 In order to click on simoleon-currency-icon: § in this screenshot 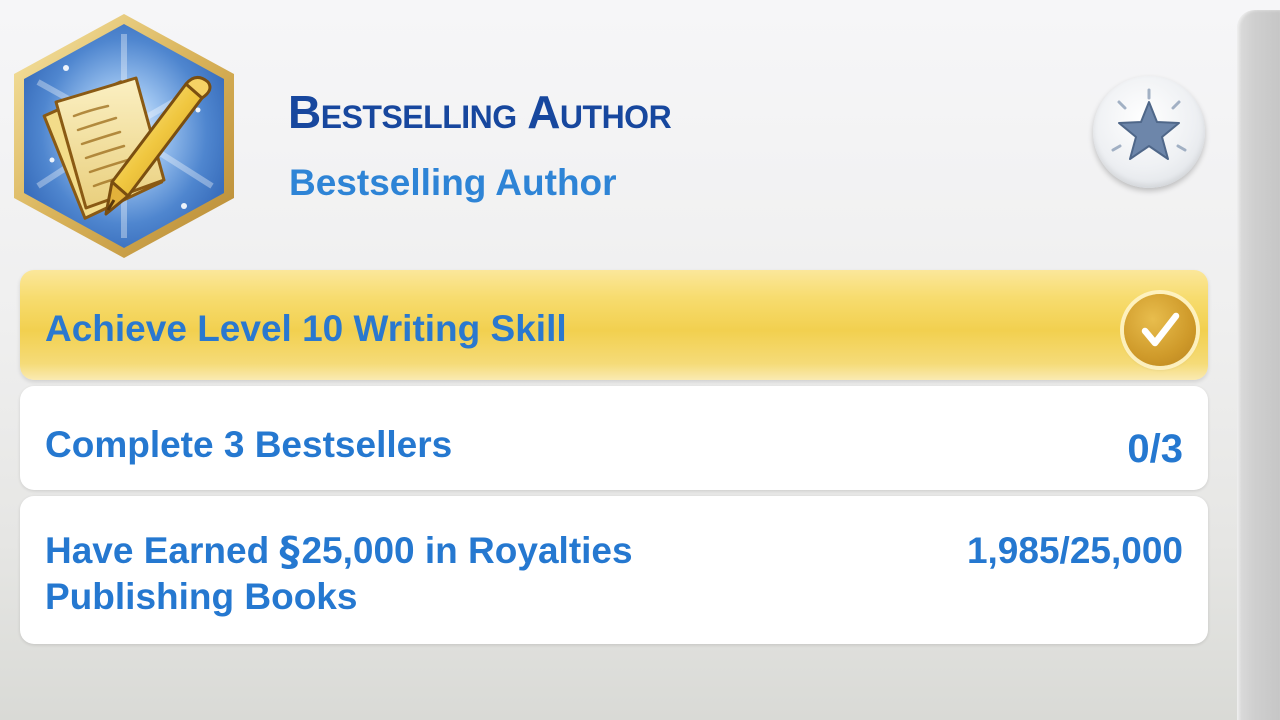, I will do `click(289, 552)`.